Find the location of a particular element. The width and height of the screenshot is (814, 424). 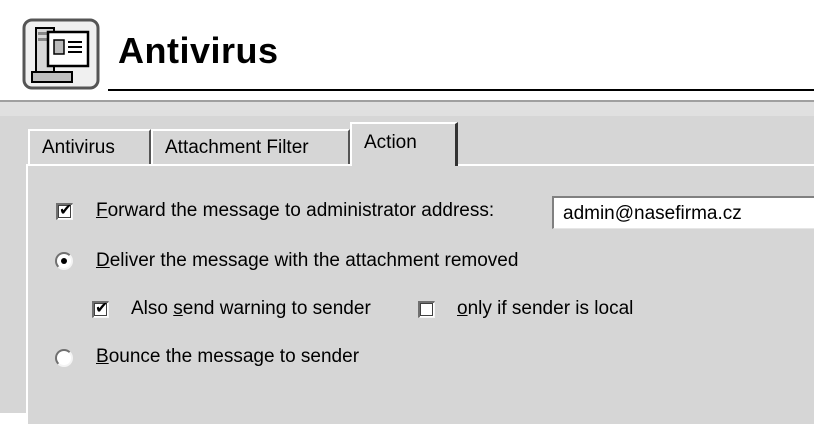

warn-sender-label: Also send warning to sender is located at coordinates (251, 309).